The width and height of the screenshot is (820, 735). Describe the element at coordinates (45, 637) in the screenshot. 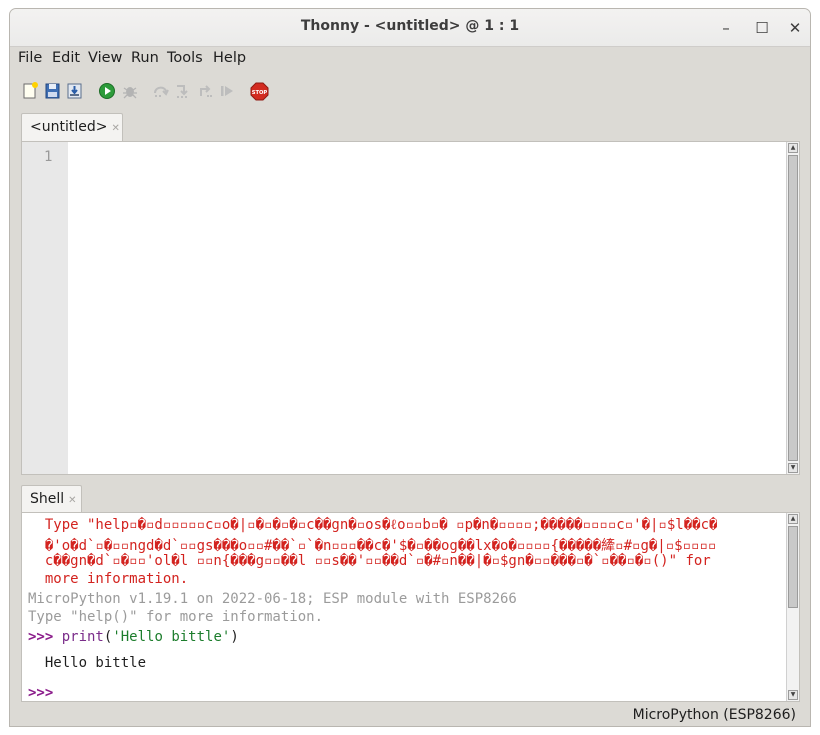

I see `shell-prompt: >>>` at that location.